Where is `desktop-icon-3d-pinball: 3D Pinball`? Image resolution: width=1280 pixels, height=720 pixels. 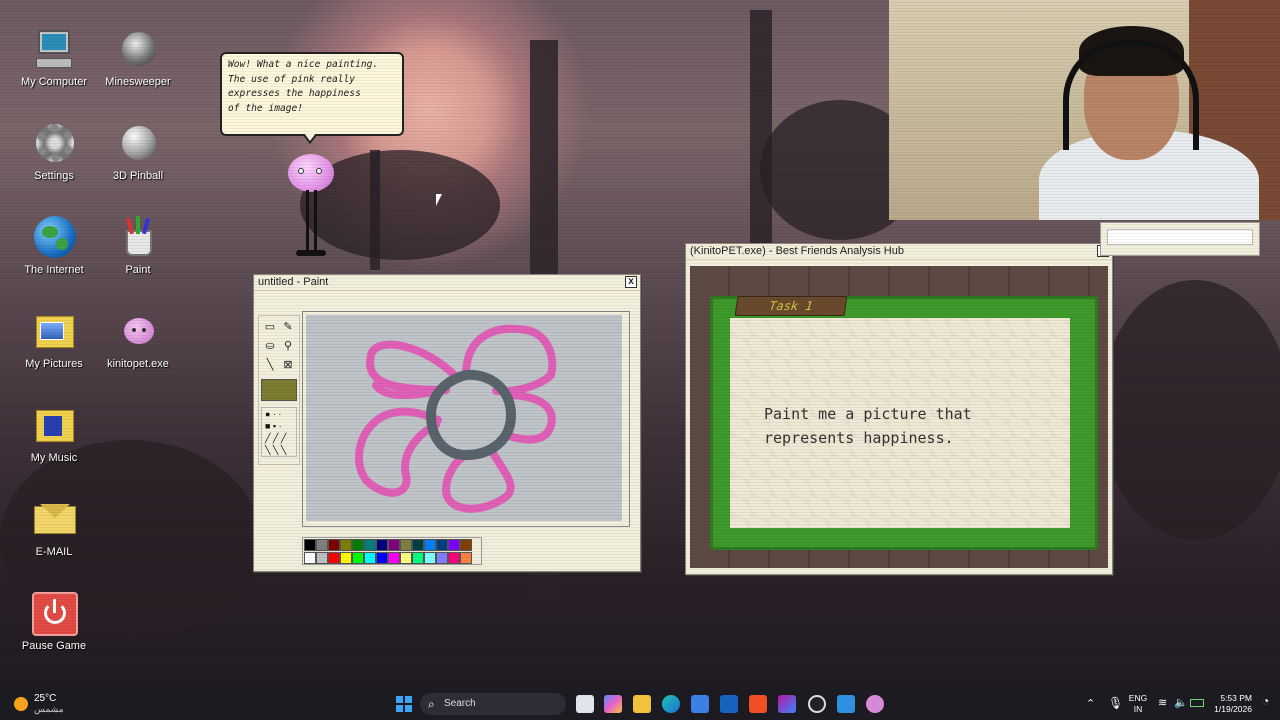
desktop-icon-3d-pinball: 3D Pinball is located at coordinates (138, 152).